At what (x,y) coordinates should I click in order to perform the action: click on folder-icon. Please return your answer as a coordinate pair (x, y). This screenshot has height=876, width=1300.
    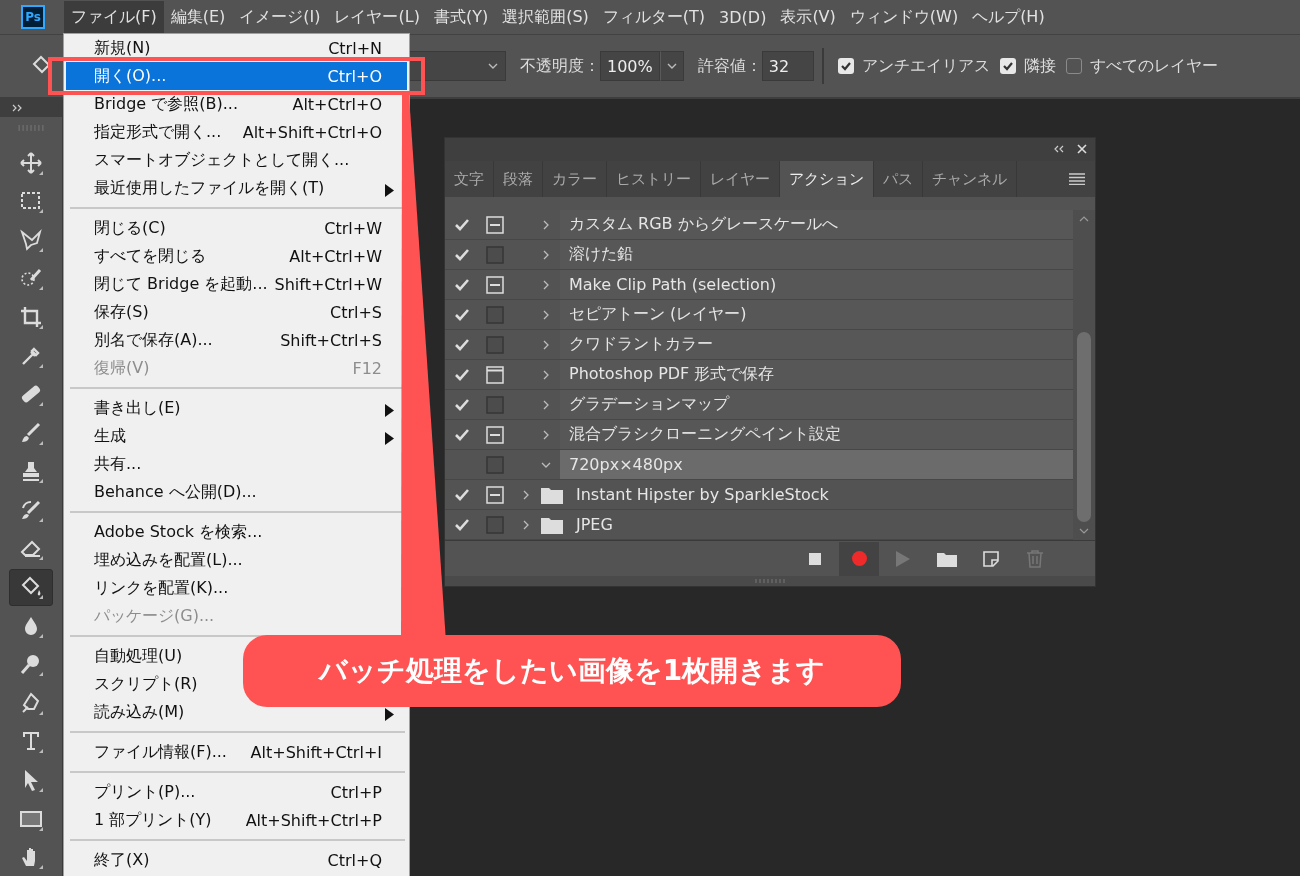
    Looking at the image, I should click on (947, 558).